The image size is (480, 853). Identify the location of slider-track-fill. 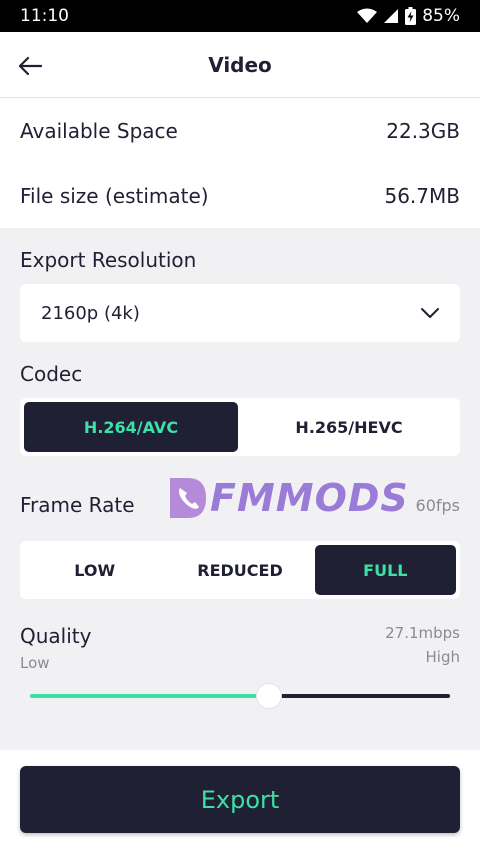
(145, 696).